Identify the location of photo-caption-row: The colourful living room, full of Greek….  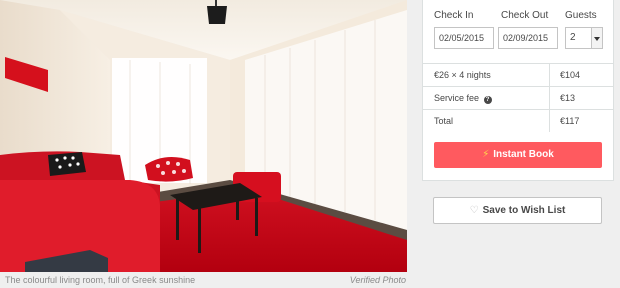
(203, 280).